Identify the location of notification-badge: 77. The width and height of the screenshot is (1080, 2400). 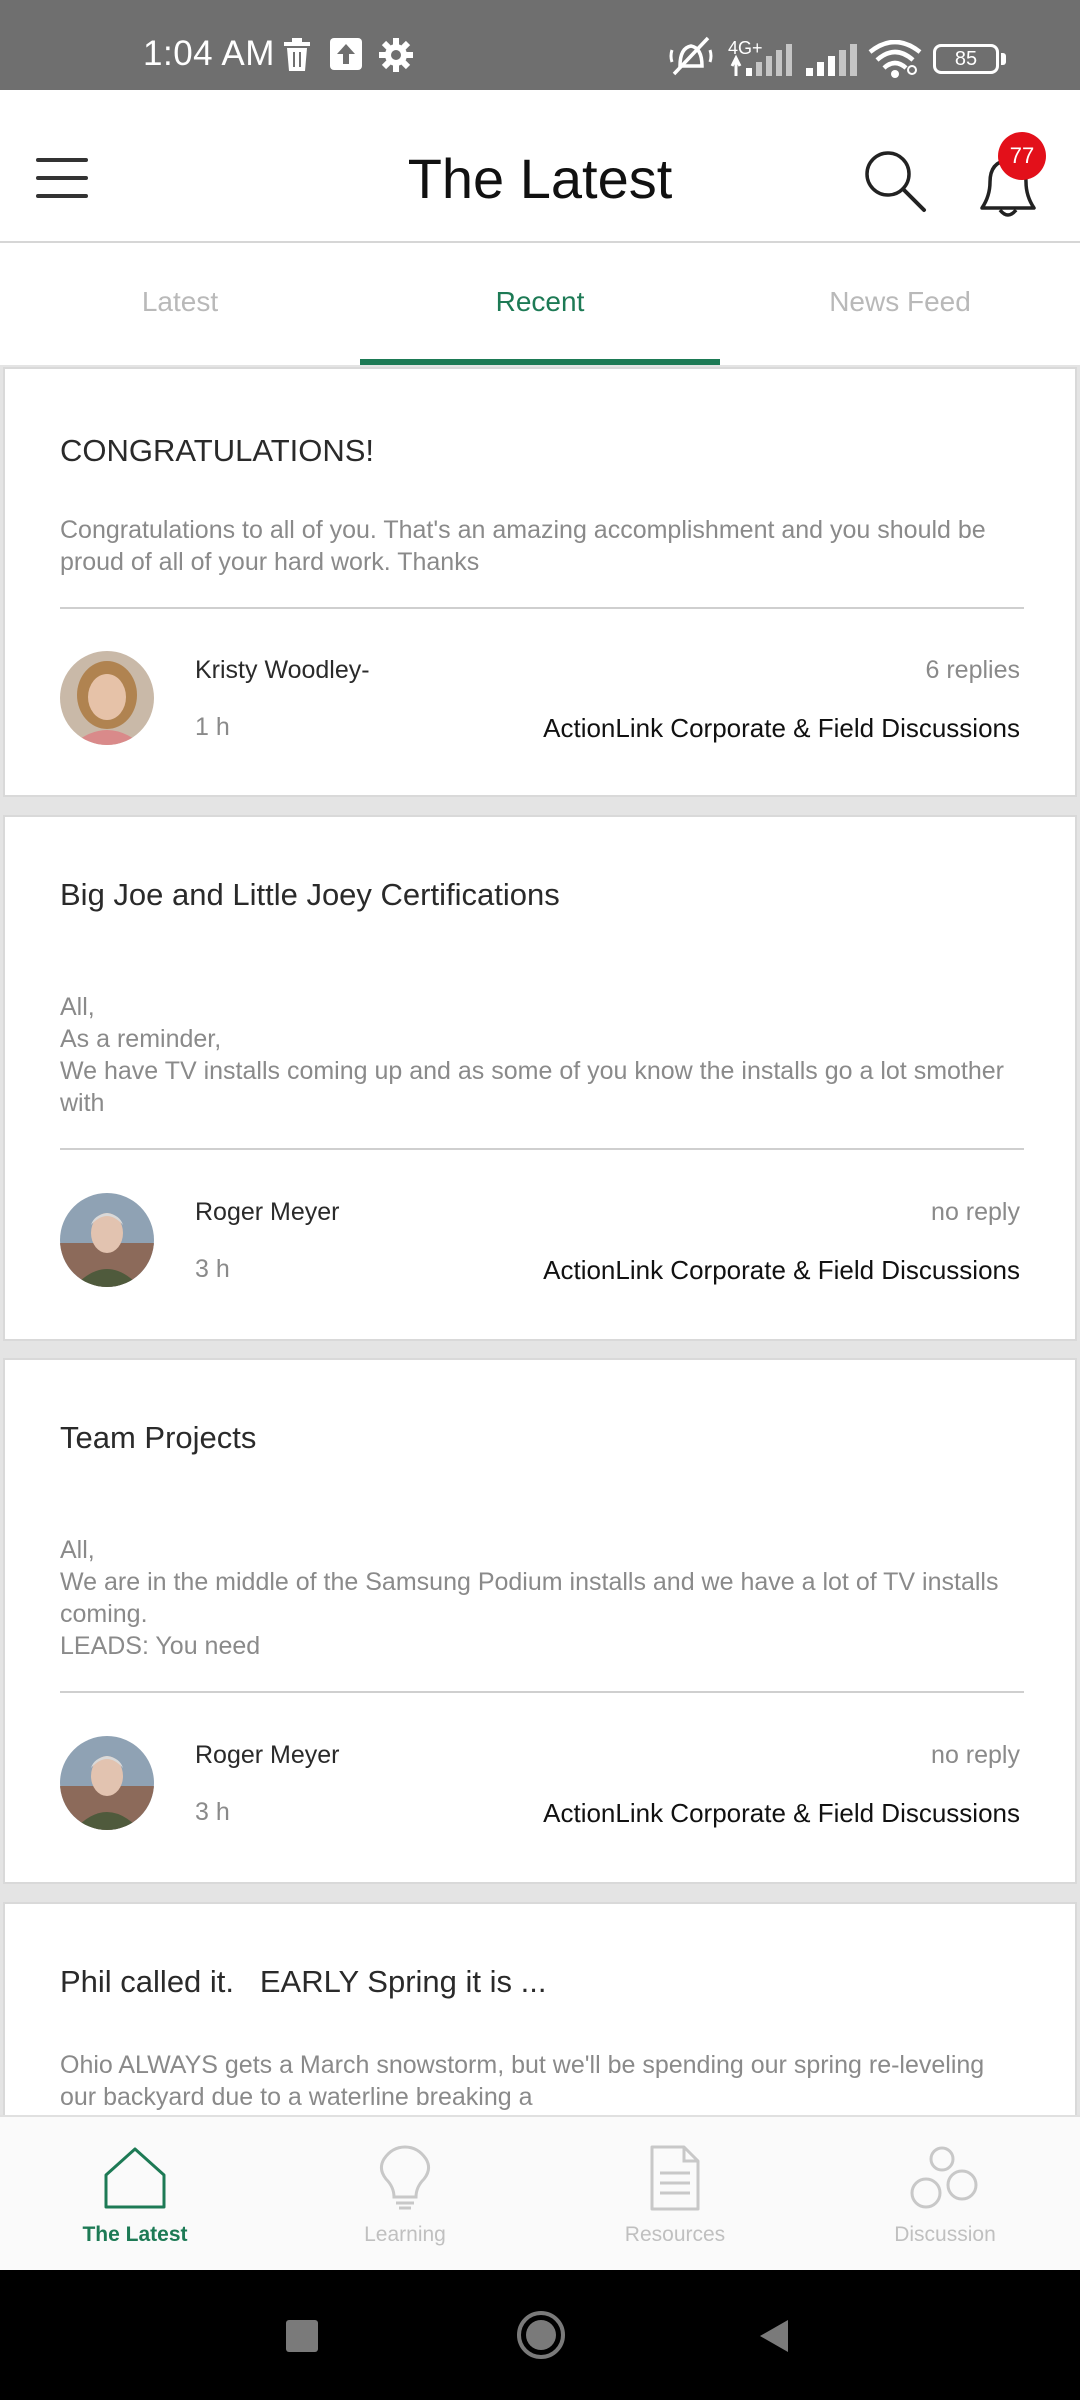
(1022, 156).